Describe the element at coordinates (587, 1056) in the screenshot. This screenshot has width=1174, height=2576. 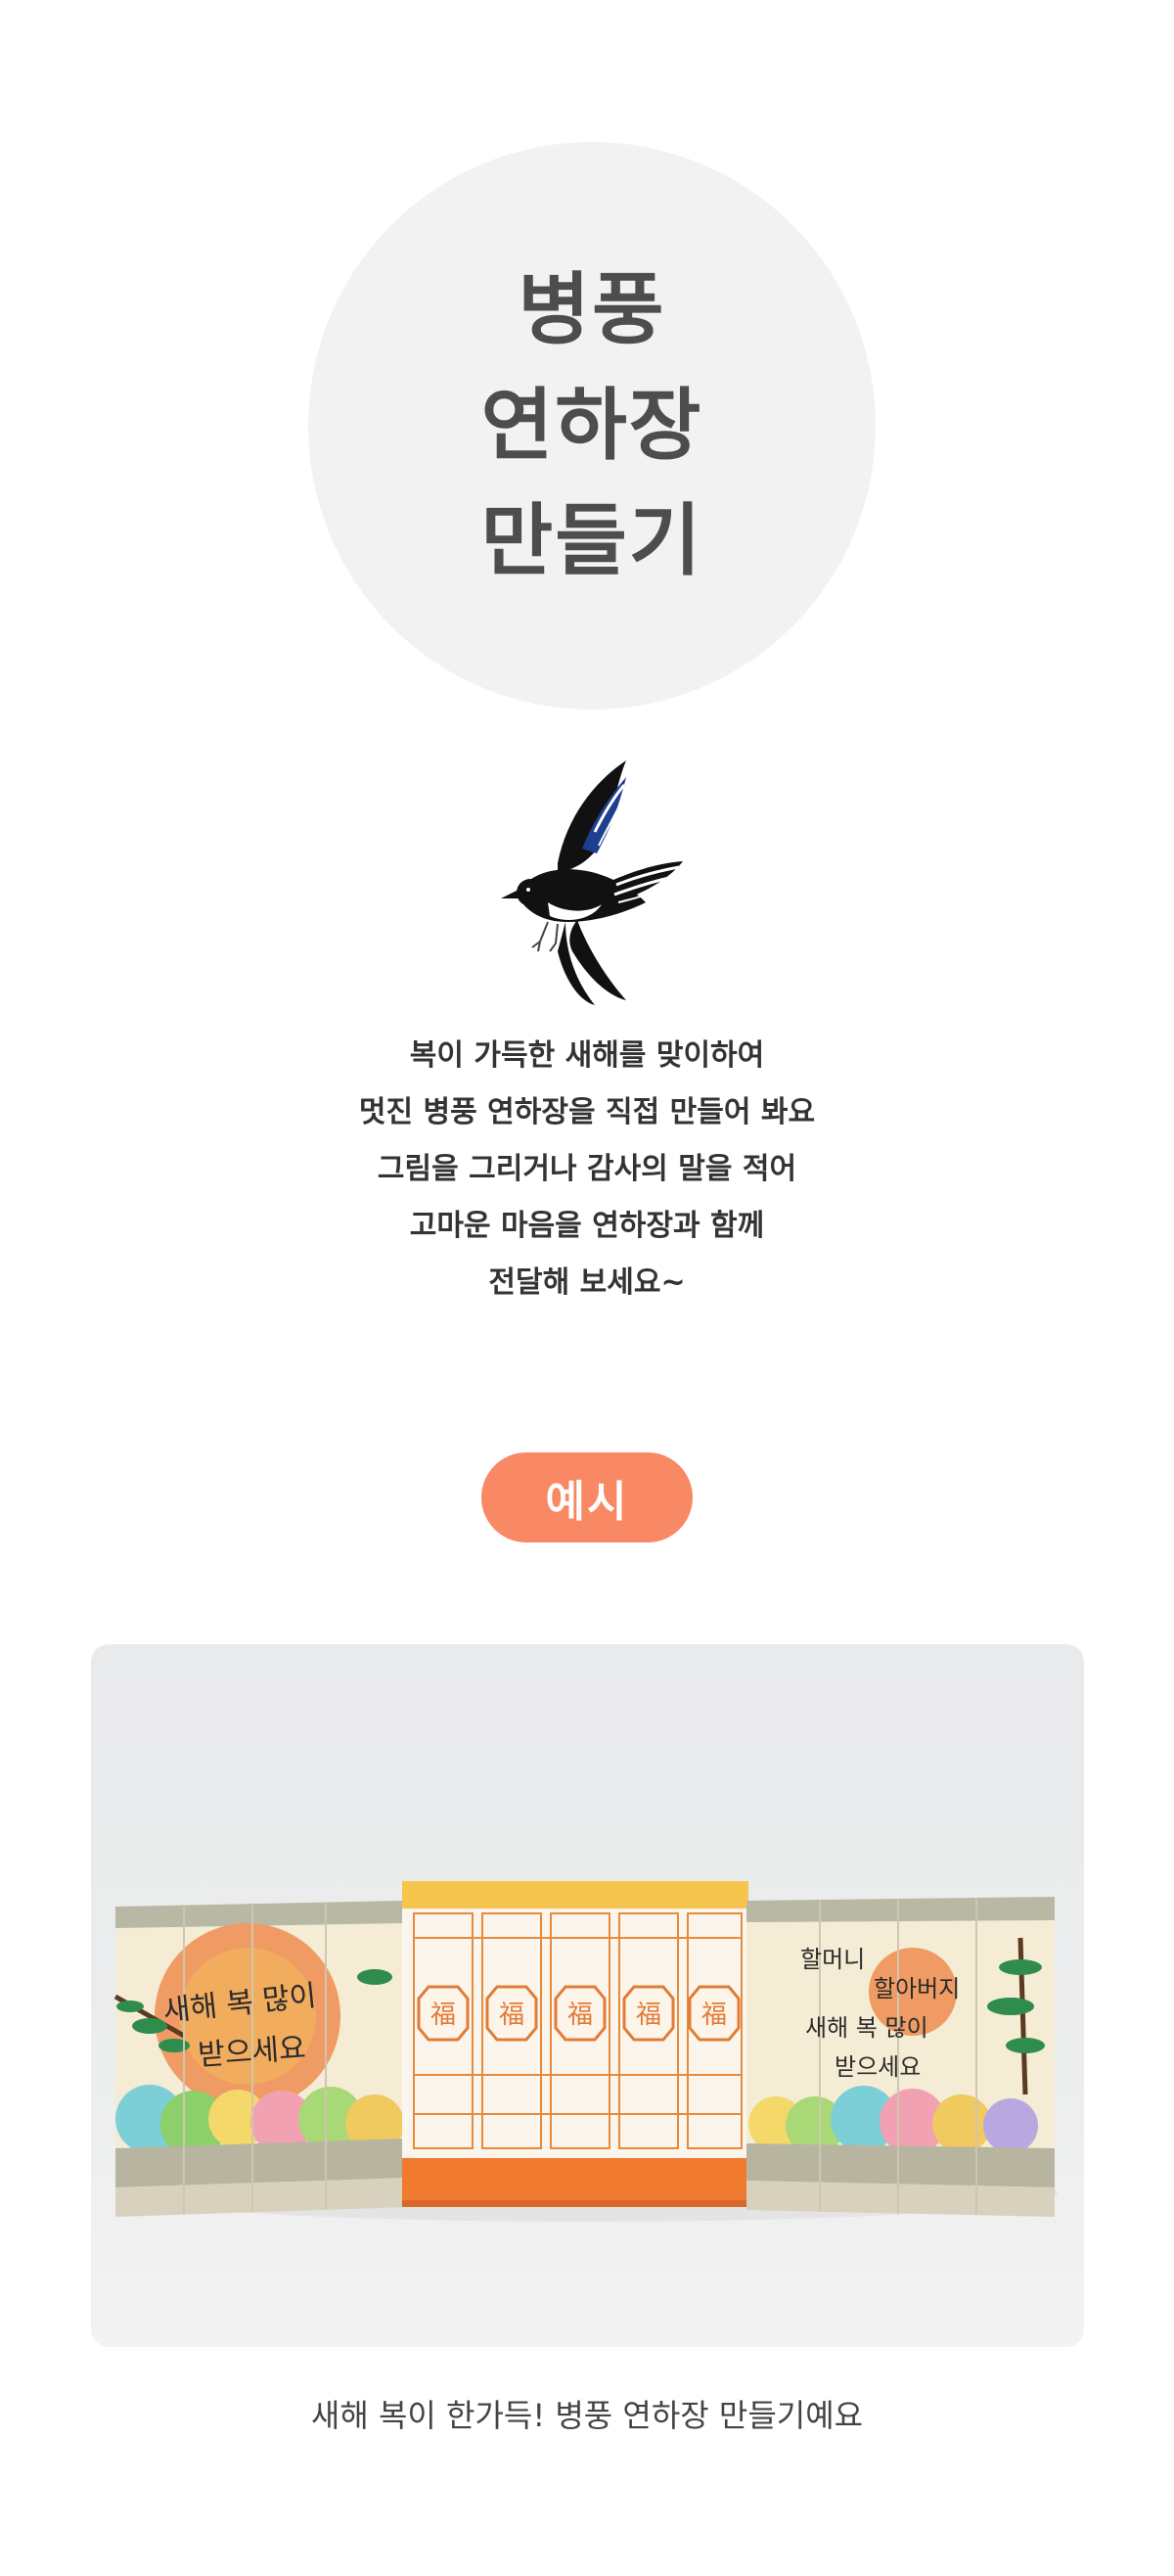
I see `intro-line-1: 복이 가득한 새해를 맞이하여` at that location.